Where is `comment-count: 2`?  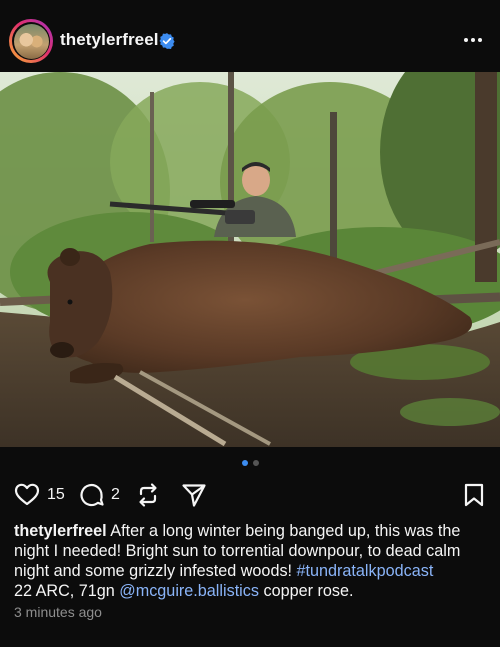 comment-count: 2 is located at coordinates (115, 495).